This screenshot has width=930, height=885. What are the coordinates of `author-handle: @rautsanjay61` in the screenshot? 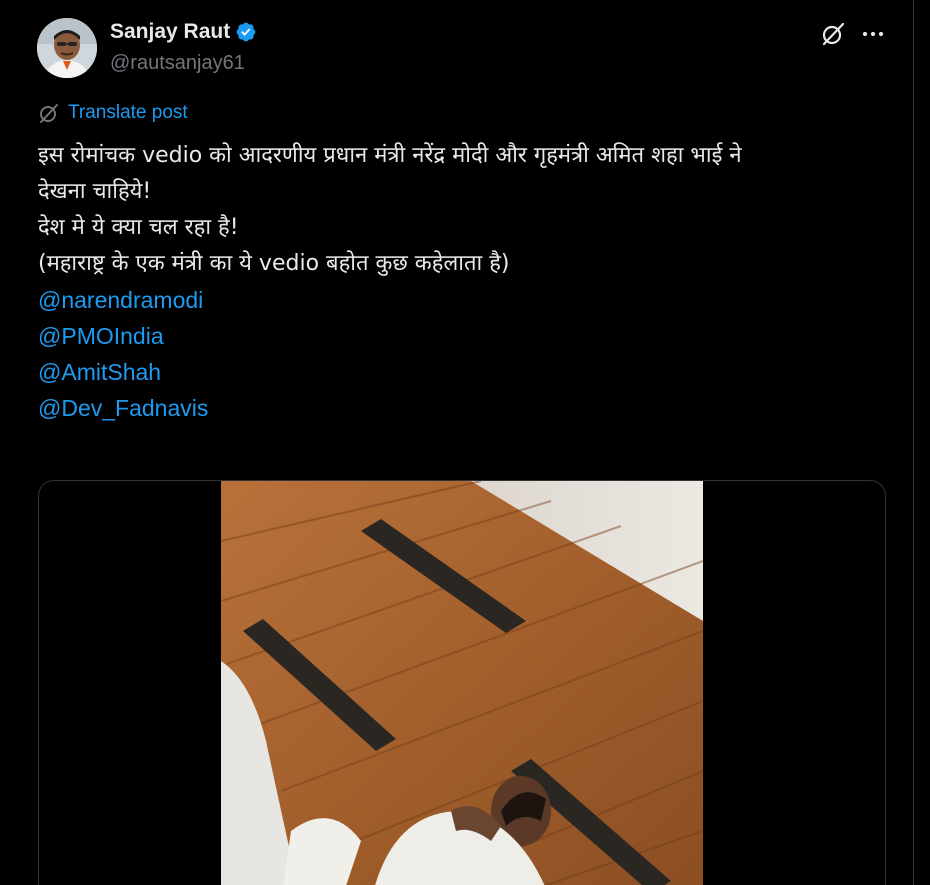 It's located at (177, 63).